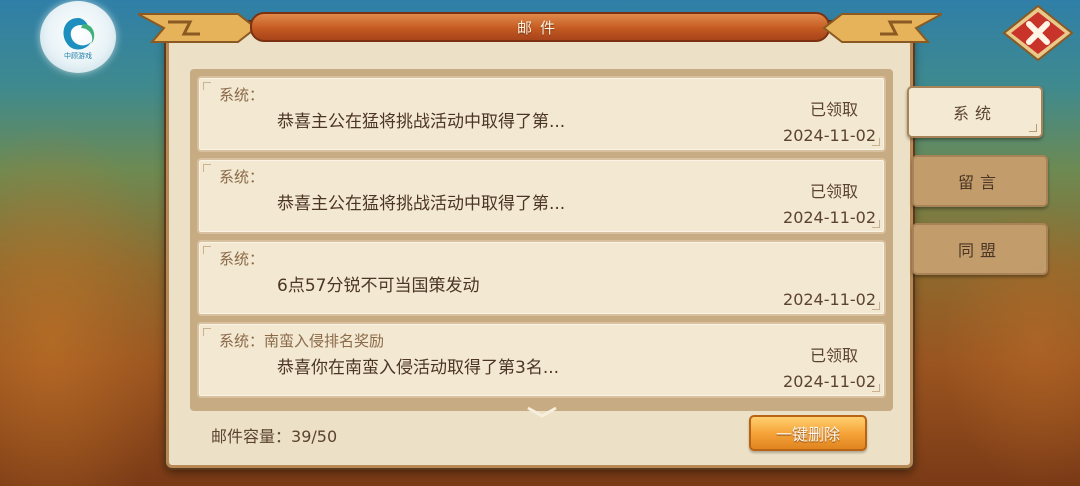 Image resolution: width=1080 pixels, height=486 pixels. I want to click on dialog-title: 邮件, so click(539, 27).